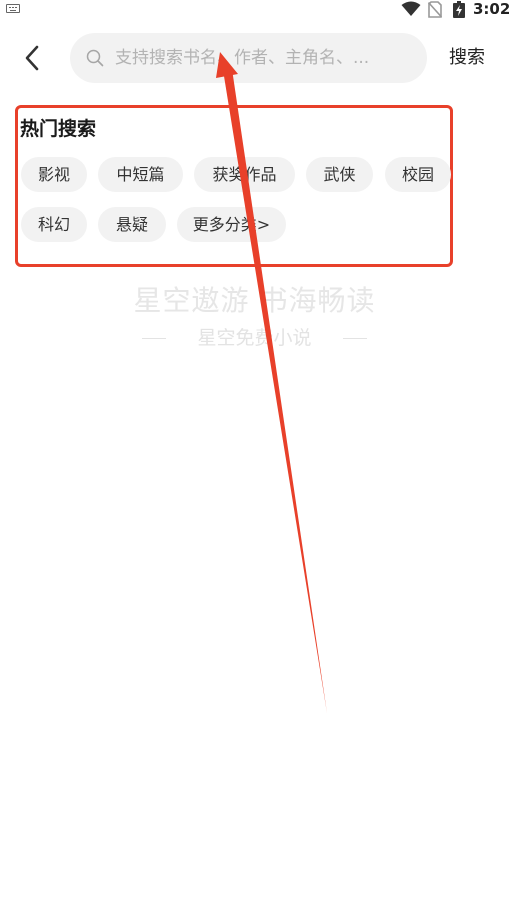 This screenshot has width=509, height=919. Describe the element at coordinates (355, 338) in the screenshot. I see `watermark-divider-right` at that location.